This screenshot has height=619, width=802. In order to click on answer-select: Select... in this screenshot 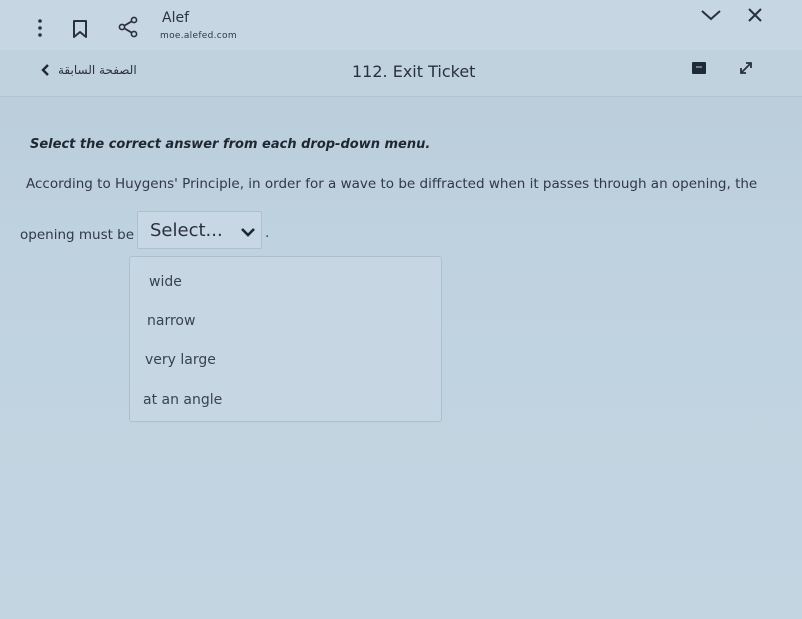, I will do `click(199, 230)`.